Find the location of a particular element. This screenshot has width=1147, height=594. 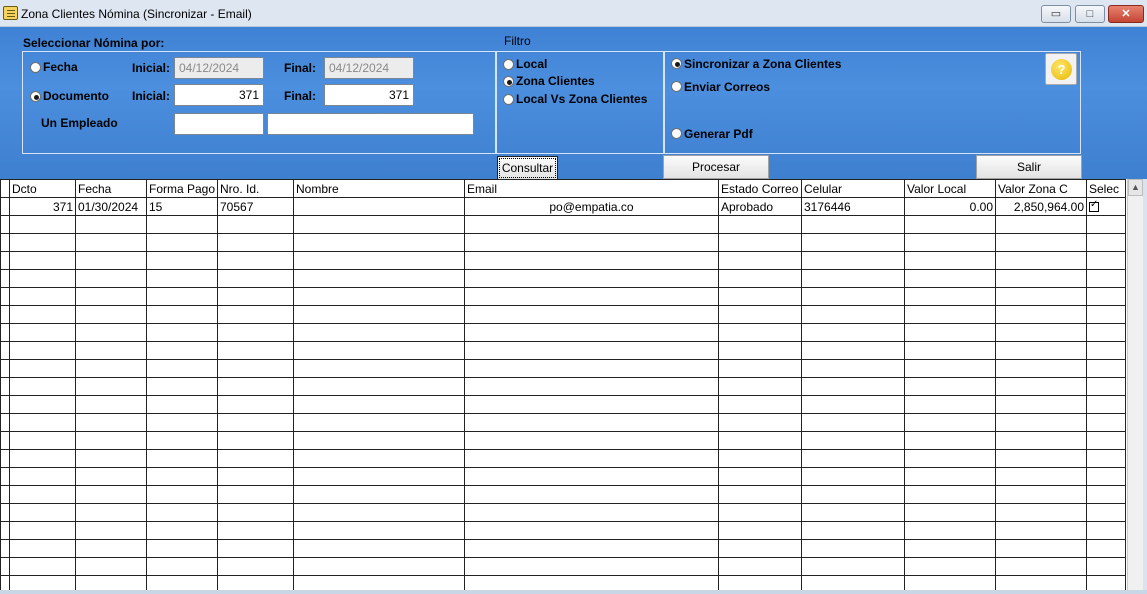

fecha-inicial-input: 04/12/2024 is located at coordinates (219, 68).